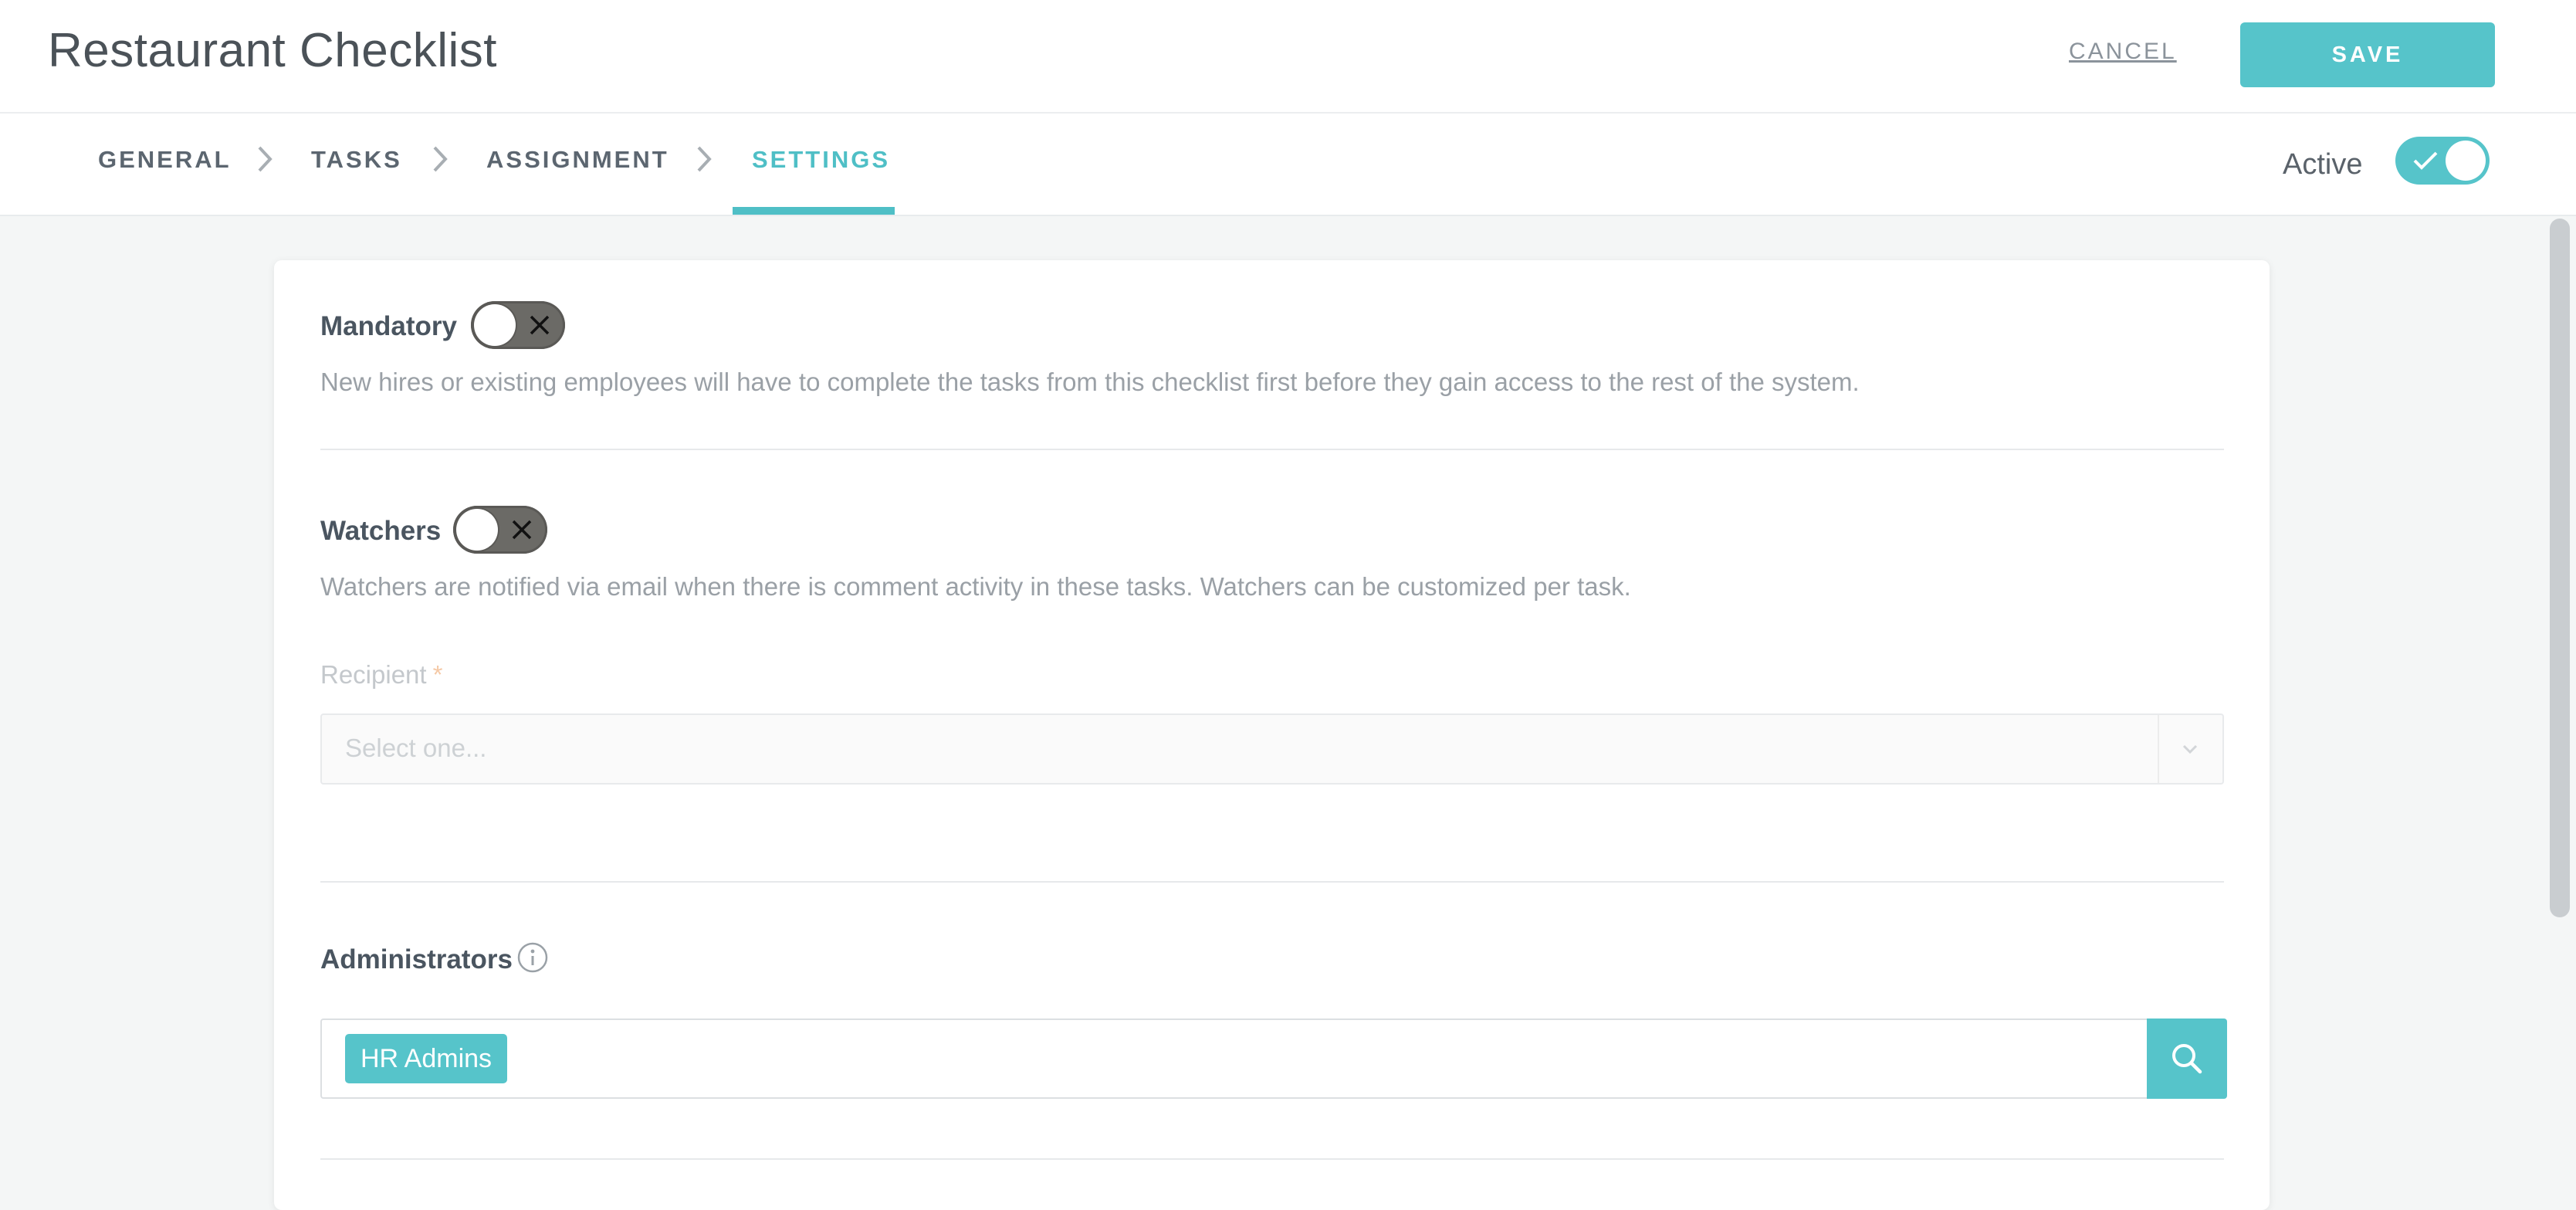  I want to click on save-button: SAVE, so click(2367, 54).